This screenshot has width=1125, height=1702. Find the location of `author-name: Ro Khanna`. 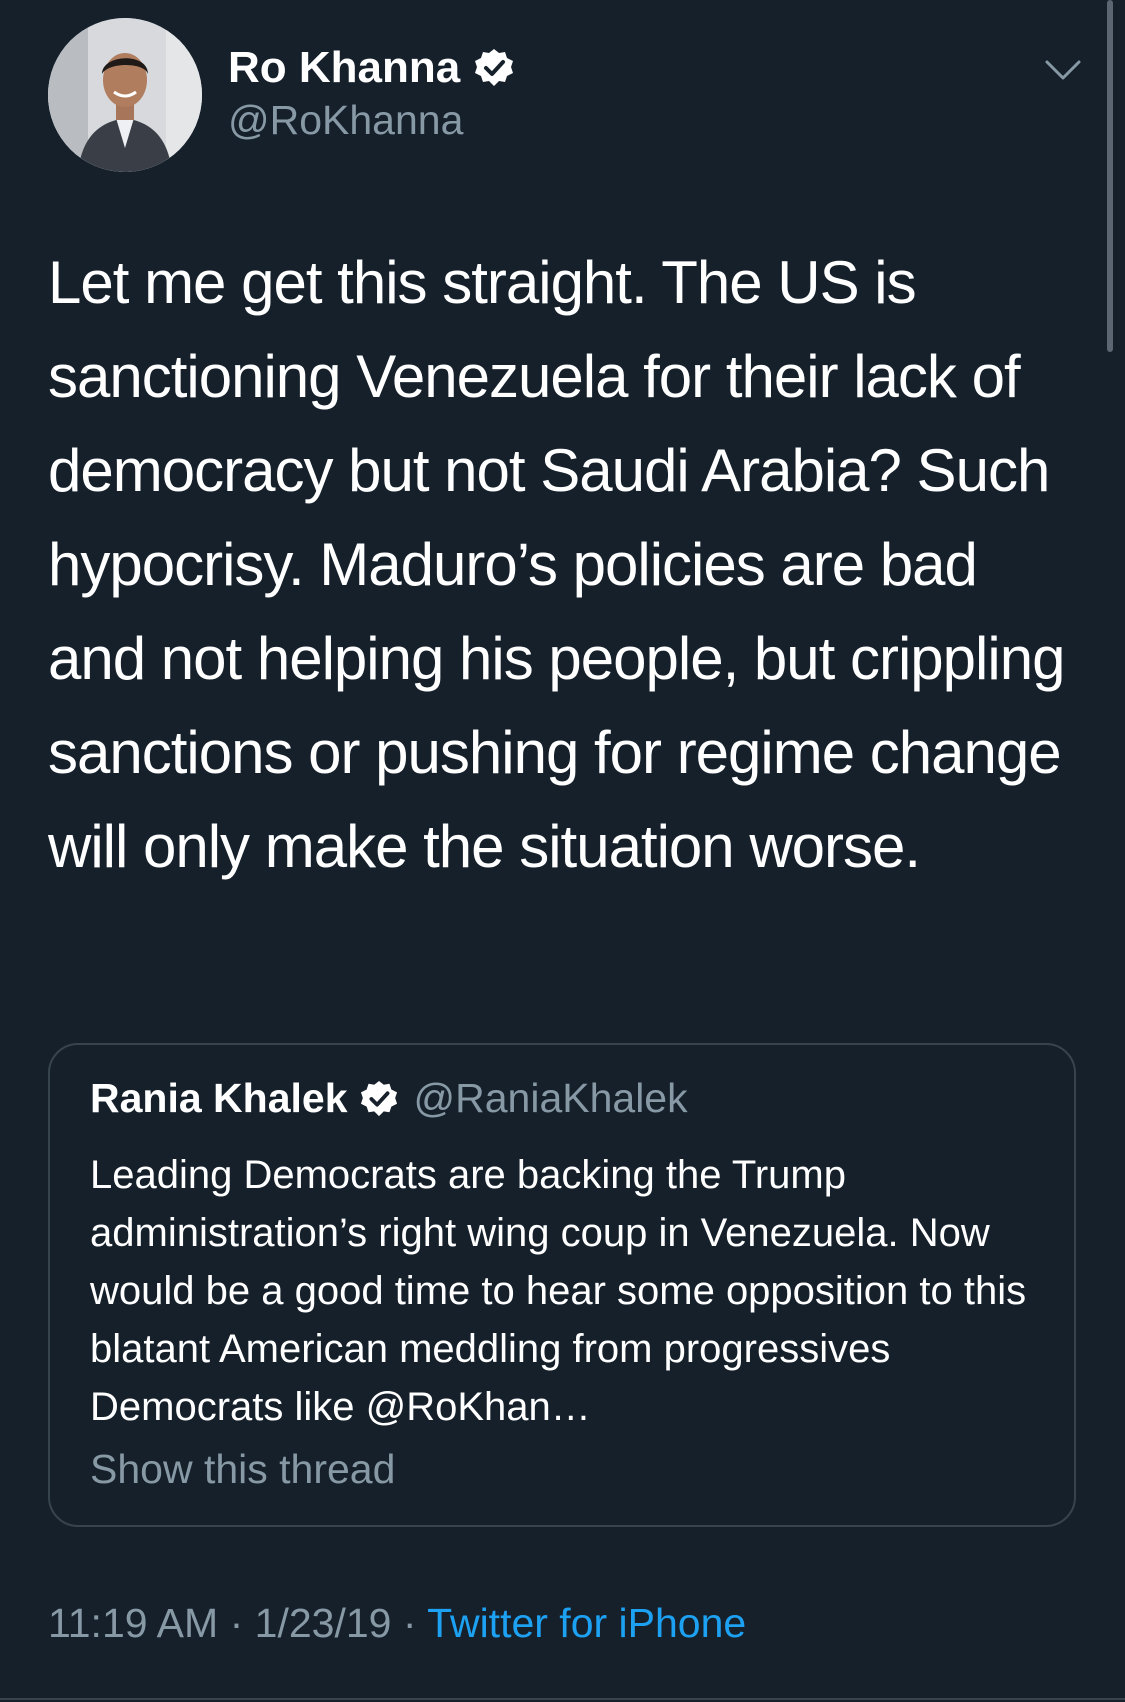

author-name: Ro Khanna is located at coordinates (344, 68).